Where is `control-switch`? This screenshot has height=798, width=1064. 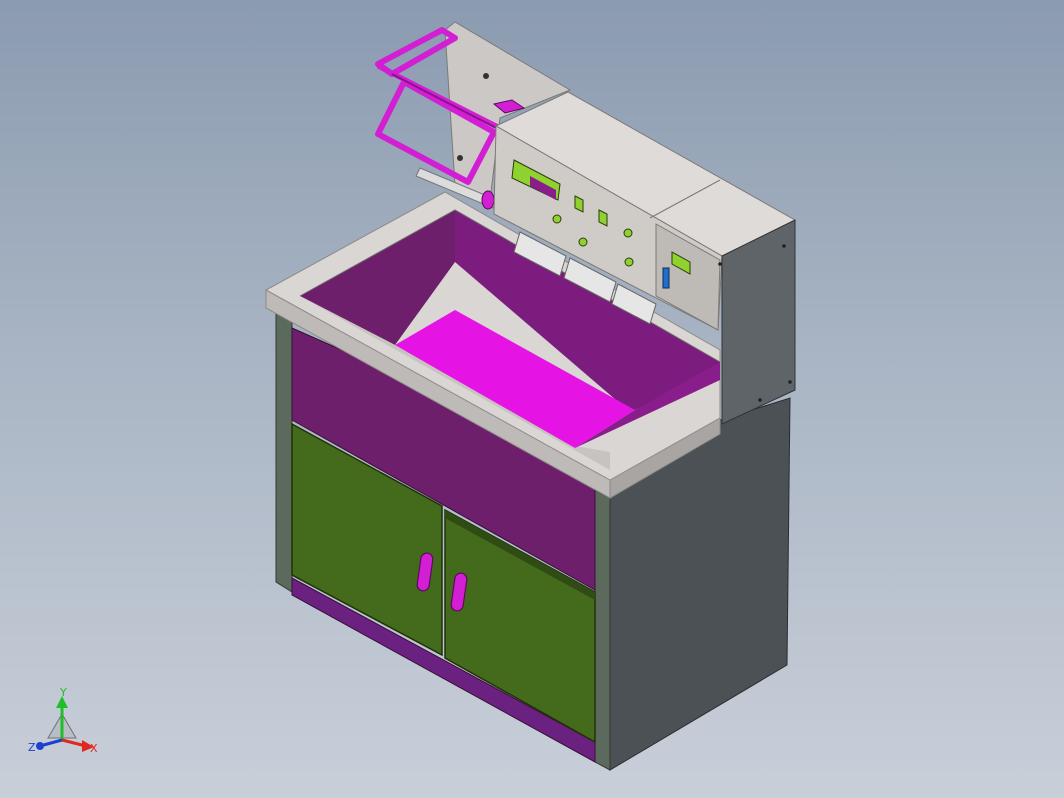 control-switch is located at coordinates (666, 278).